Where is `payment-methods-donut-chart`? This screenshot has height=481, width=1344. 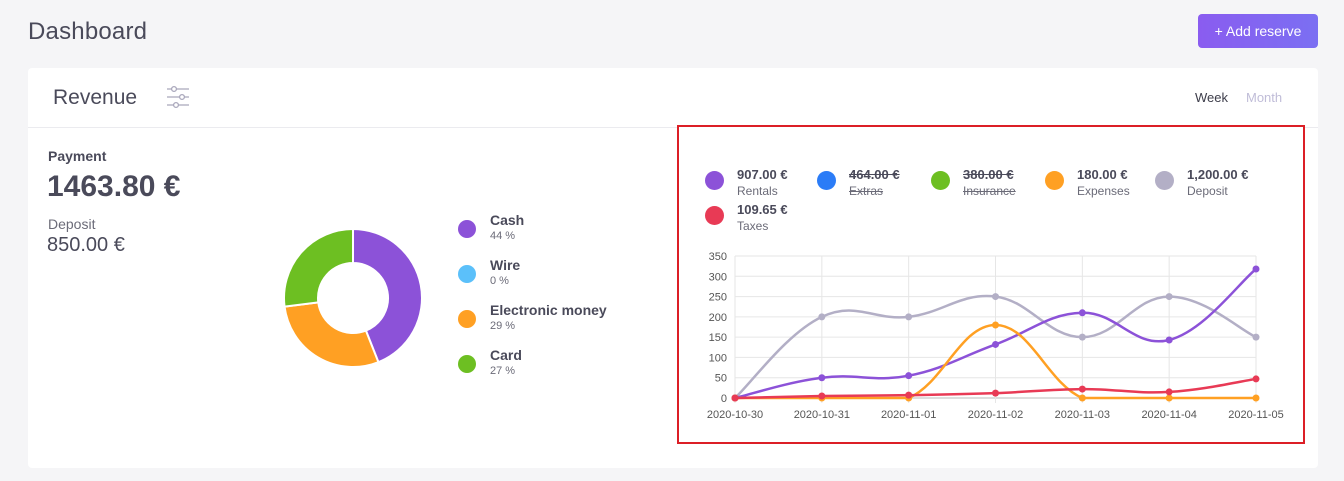
payment-methods-donut-chart is located at coordinates (353, 298).